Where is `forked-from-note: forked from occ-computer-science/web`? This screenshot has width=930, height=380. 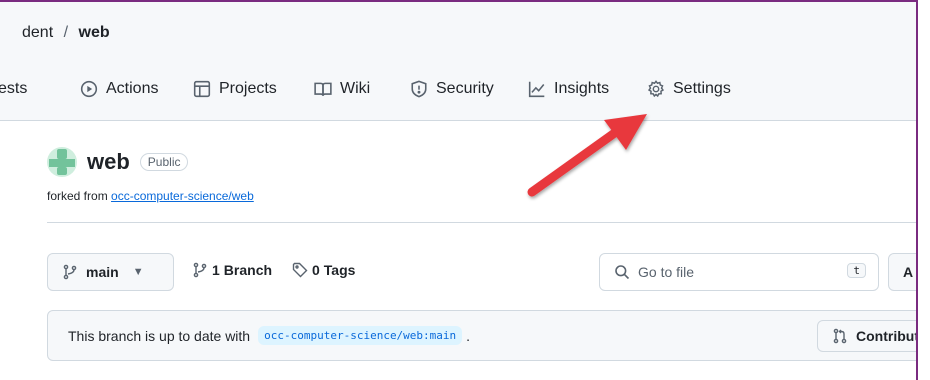
forked-from-note: forked from occ-computer-science/web is located at coordinates (150, 196).